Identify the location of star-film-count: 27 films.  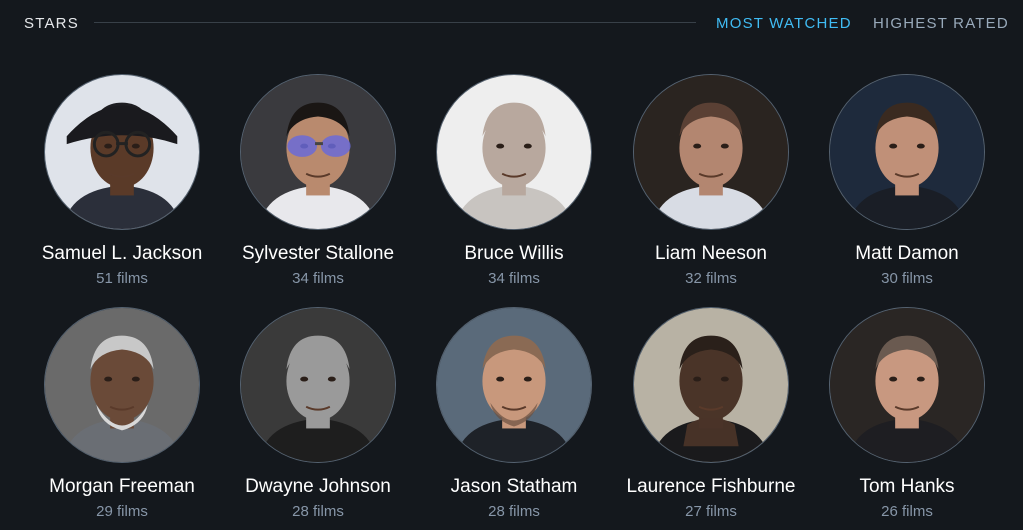
(711, 511).